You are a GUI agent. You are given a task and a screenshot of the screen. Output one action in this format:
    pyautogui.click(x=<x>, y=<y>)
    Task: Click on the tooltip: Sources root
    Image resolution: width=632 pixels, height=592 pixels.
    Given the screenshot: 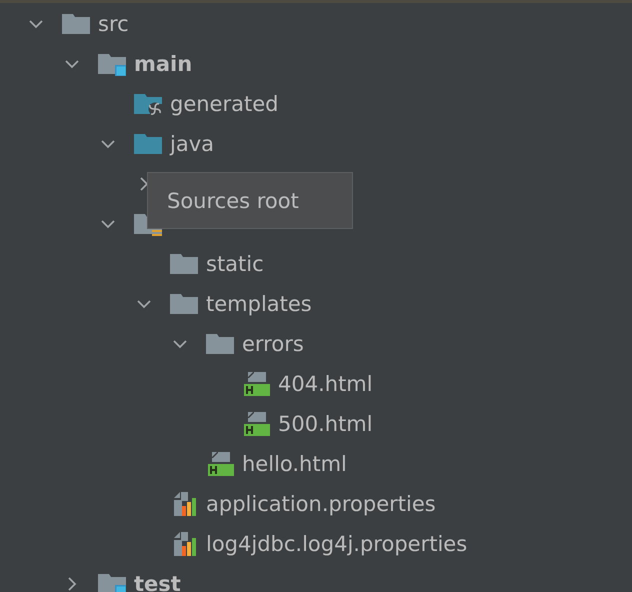 What is the action you would take?
    pyautogui.click(x=250, y=200)
    